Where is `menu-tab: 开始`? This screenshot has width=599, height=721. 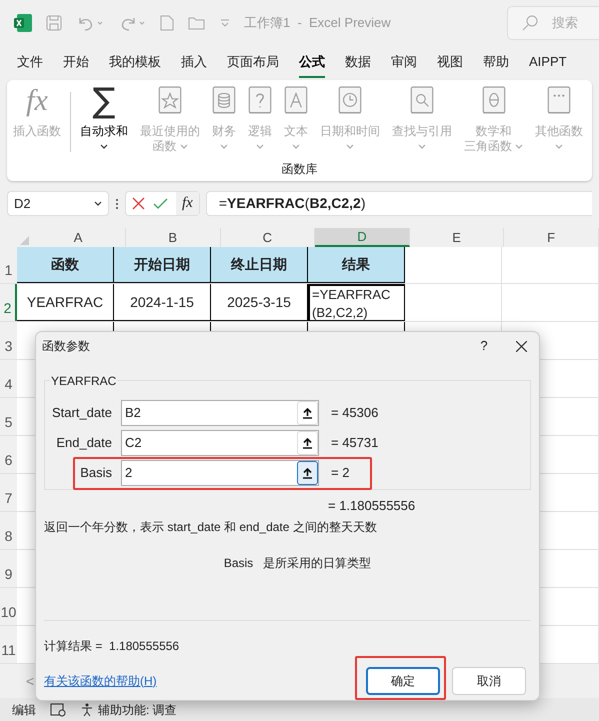
menu-tab: 开始 is located at coordinates (76, 61).